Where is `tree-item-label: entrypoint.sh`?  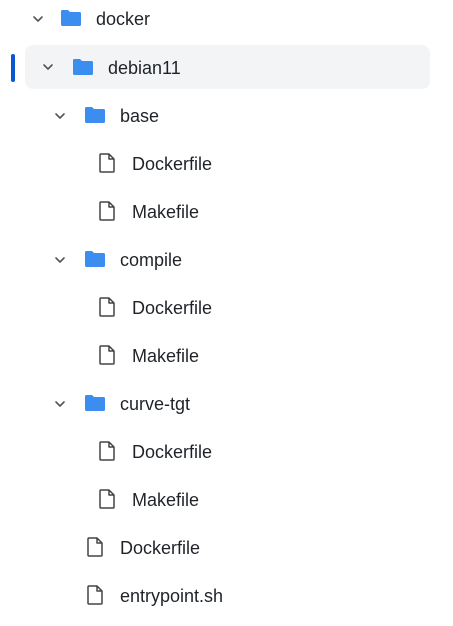 tree-item-label: entrypoint.sh is located at coordinates (172, 596).